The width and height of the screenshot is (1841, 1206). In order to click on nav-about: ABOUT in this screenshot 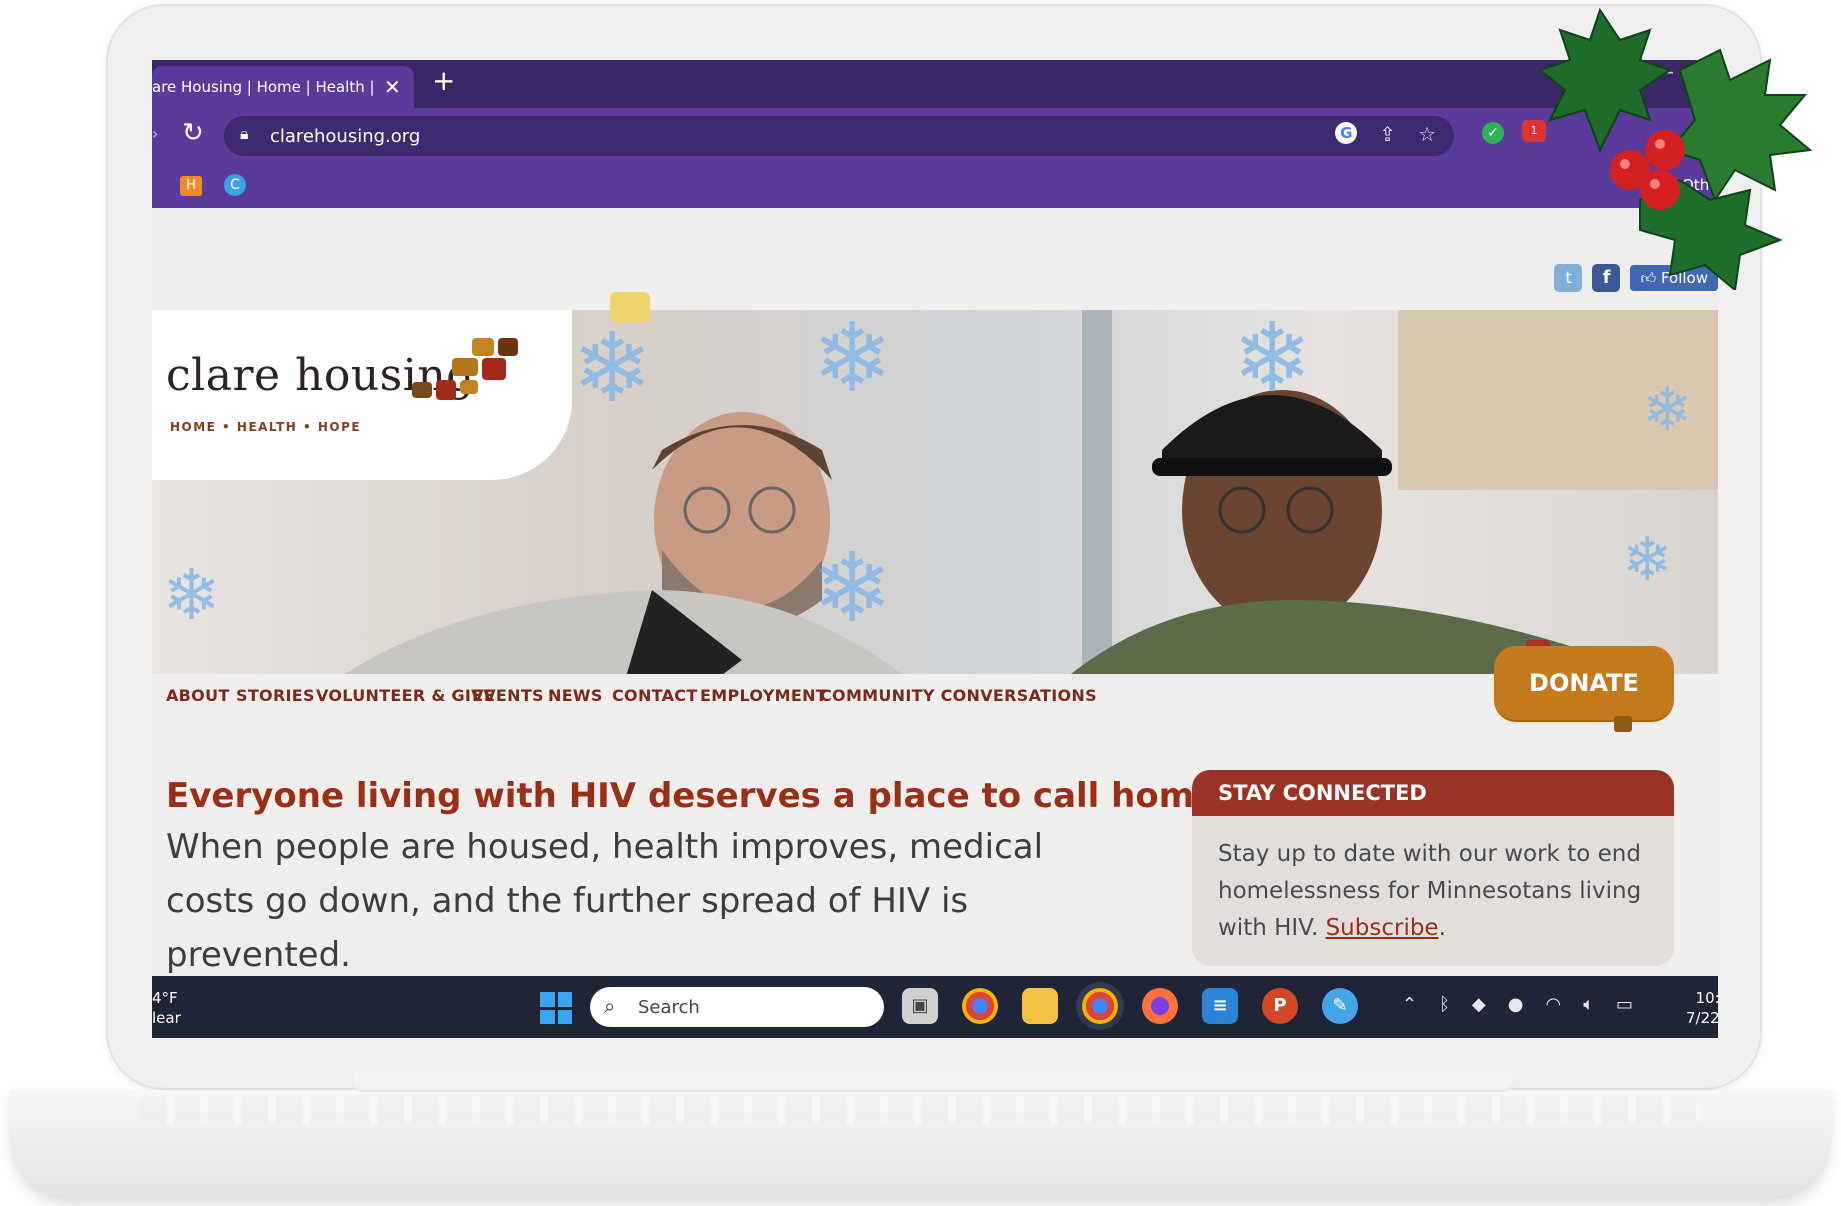, I will do `click(198, 695)`.